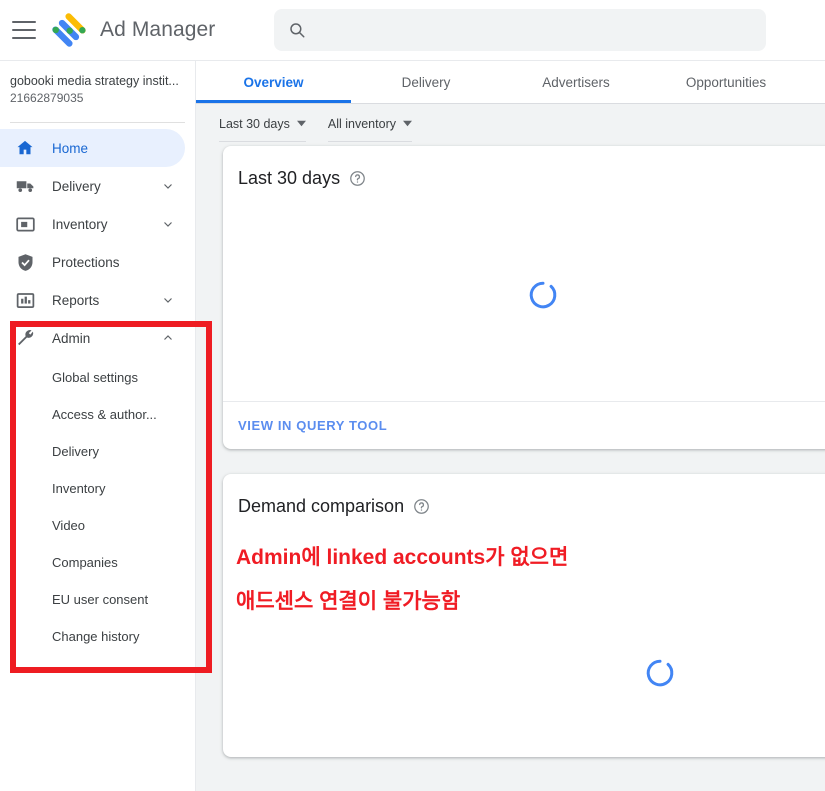 The image size is (825, 791). Describe the element at coordinates (361, 123) in the screenshot. I see `filter-label: All inventory` at that location.